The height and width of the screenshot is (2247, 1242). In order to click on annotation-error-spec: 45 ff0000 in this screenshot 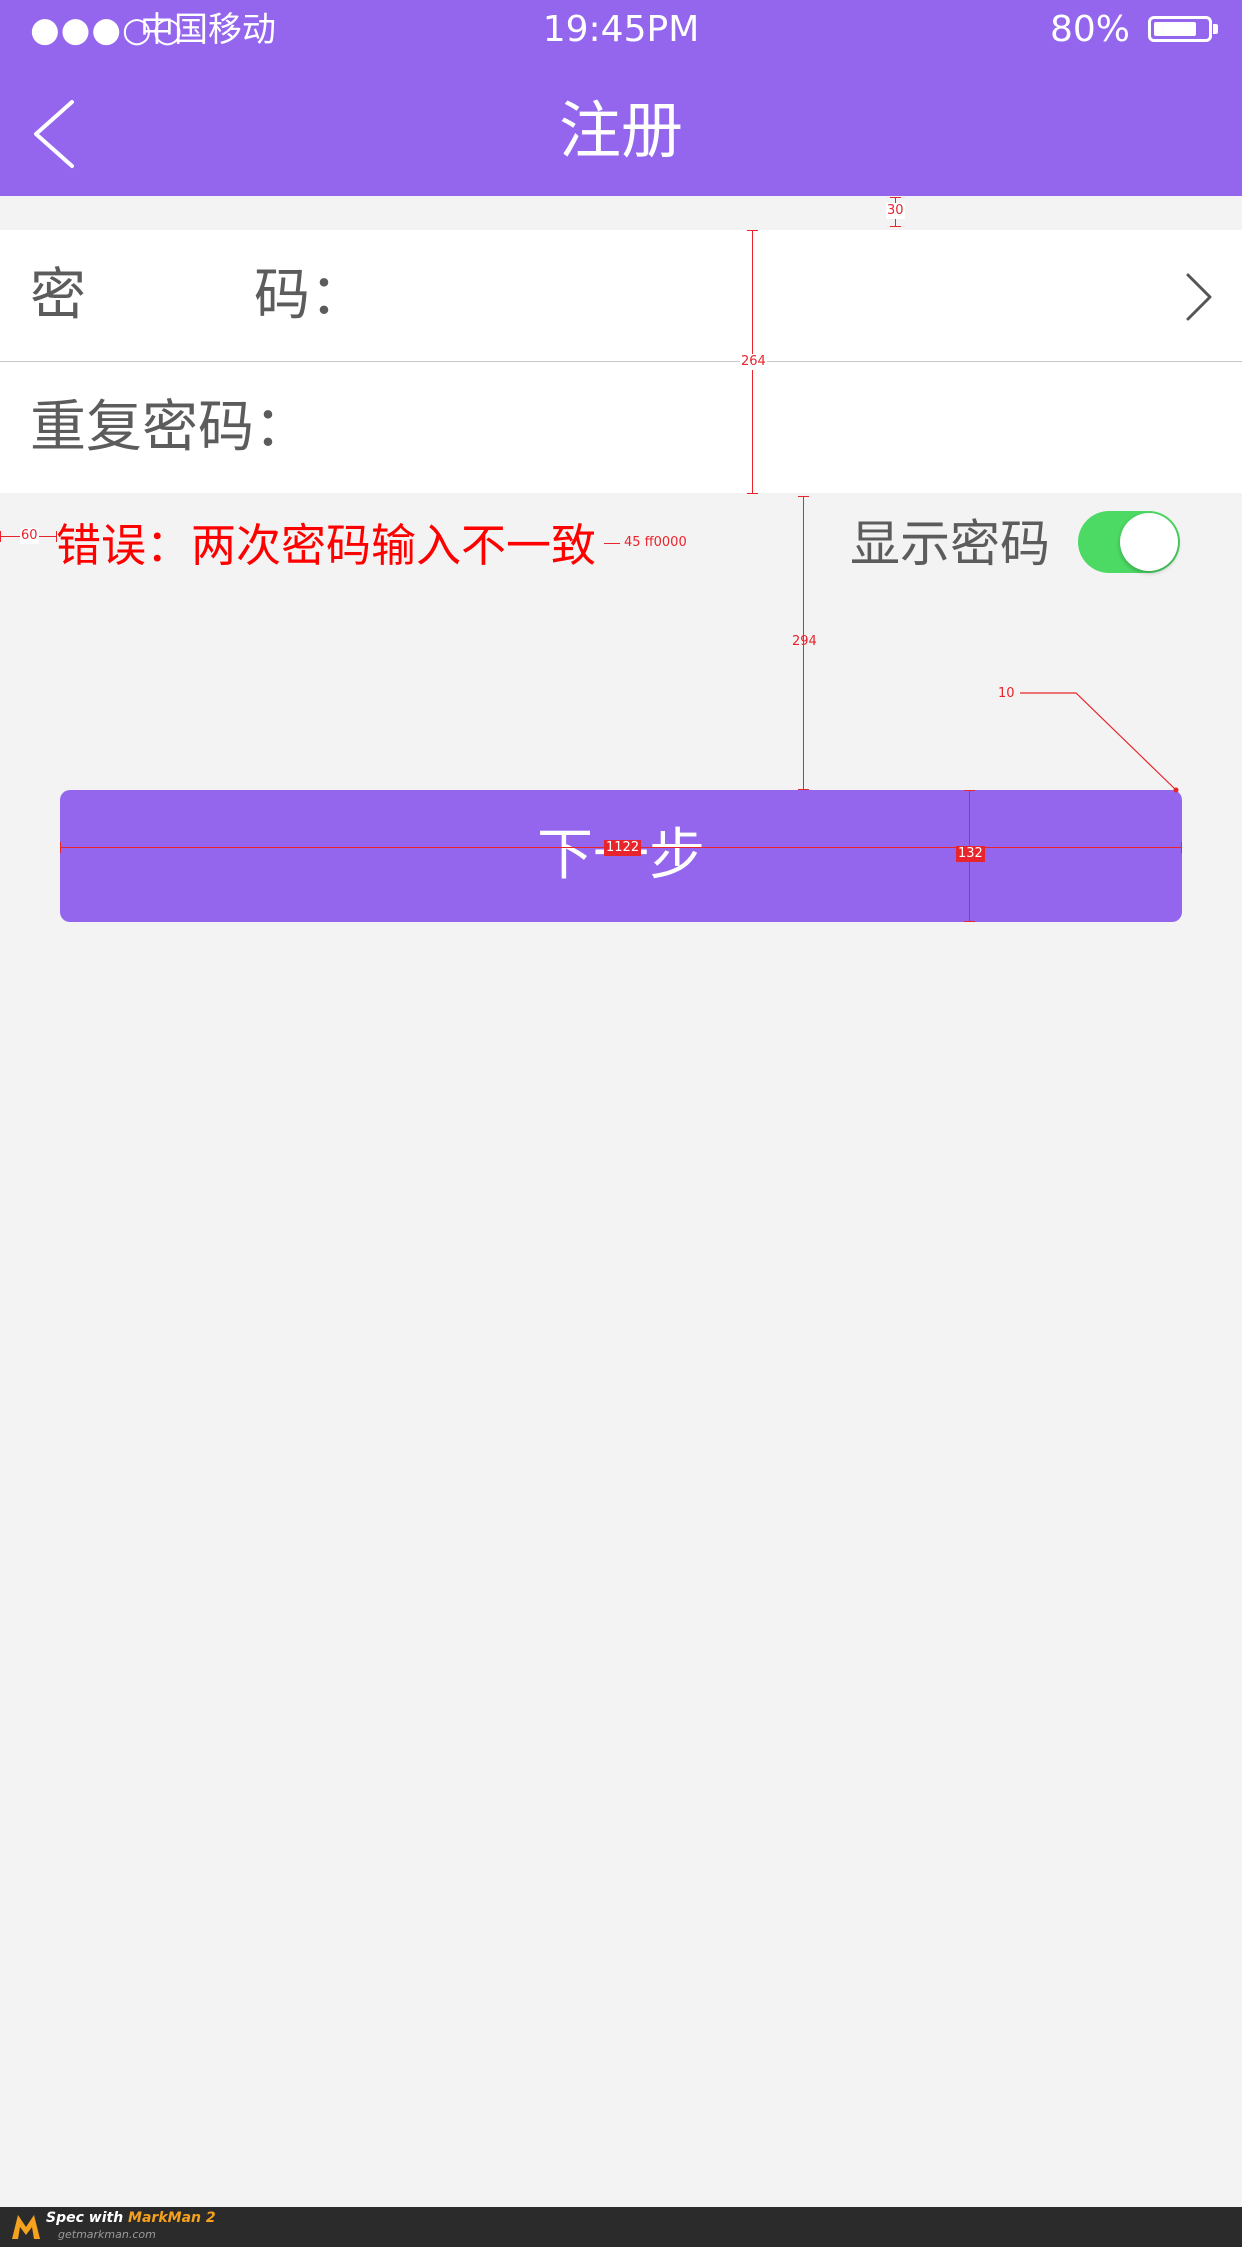, I will do `click(655, 542)`.